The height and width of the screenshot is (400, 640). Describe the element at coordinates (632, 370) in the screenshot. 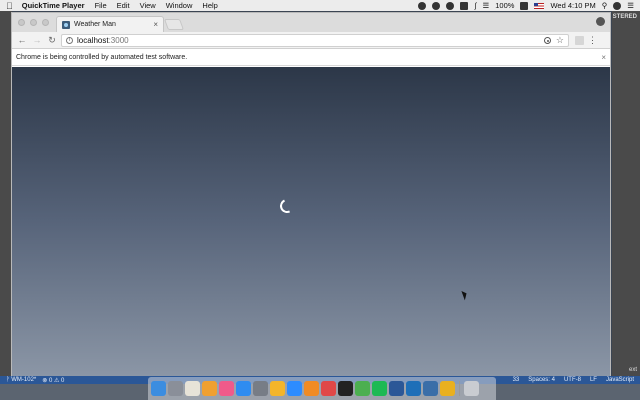

I see `background-window-bottom-label: ext` at that location.